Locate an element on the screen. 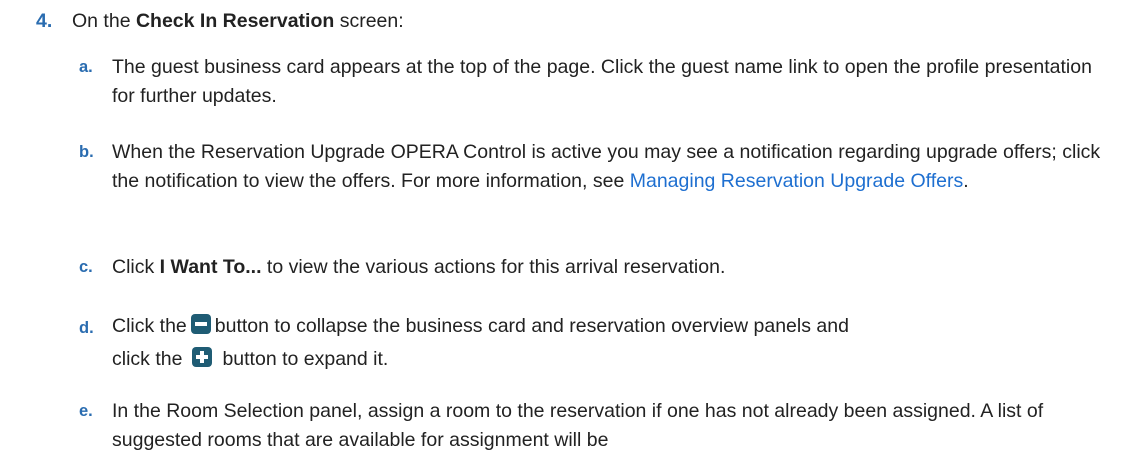 This screenshot has width=1136, height=468. substep-d-part3: click the is located at coordinates (147, 359).